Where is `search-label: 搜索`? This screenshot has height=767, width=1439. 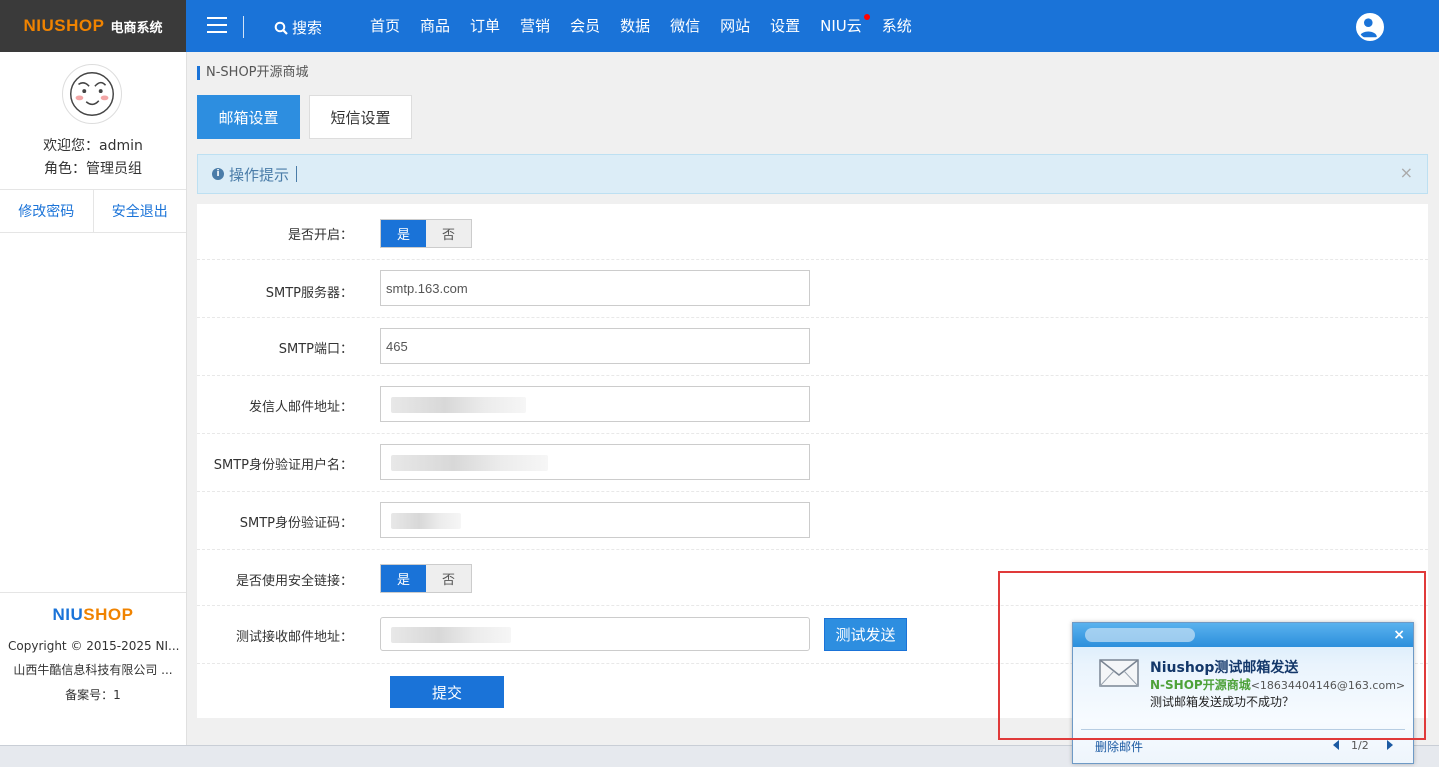
search-label: 搜索 is located at coordinates (307, 28).